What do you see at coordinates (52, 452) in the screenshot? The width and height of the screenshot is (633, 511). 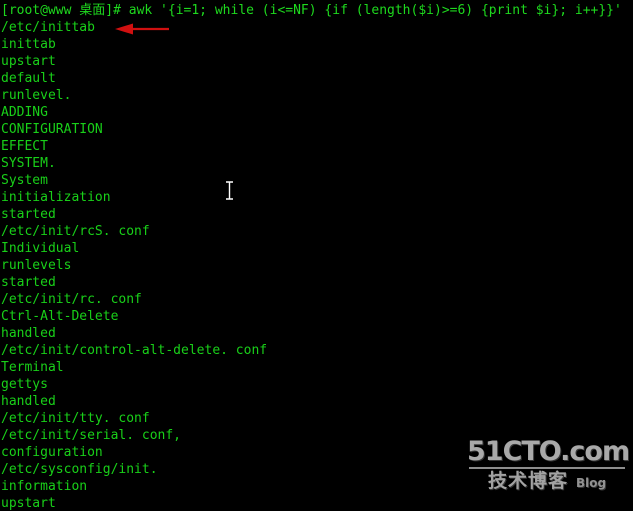 I see `terminal-output-line: configuration` at bounding box center [52, 452].